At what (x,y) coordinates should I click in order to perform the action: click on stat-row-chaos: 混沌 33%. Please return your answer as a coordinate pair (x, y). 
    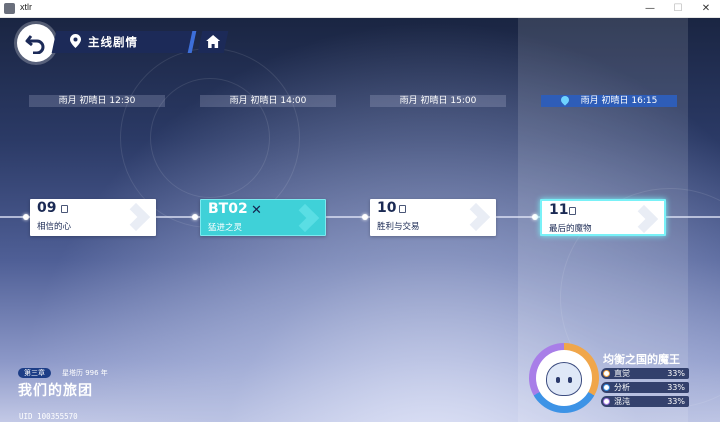
    Looking at the image, I should click on (645, 401).